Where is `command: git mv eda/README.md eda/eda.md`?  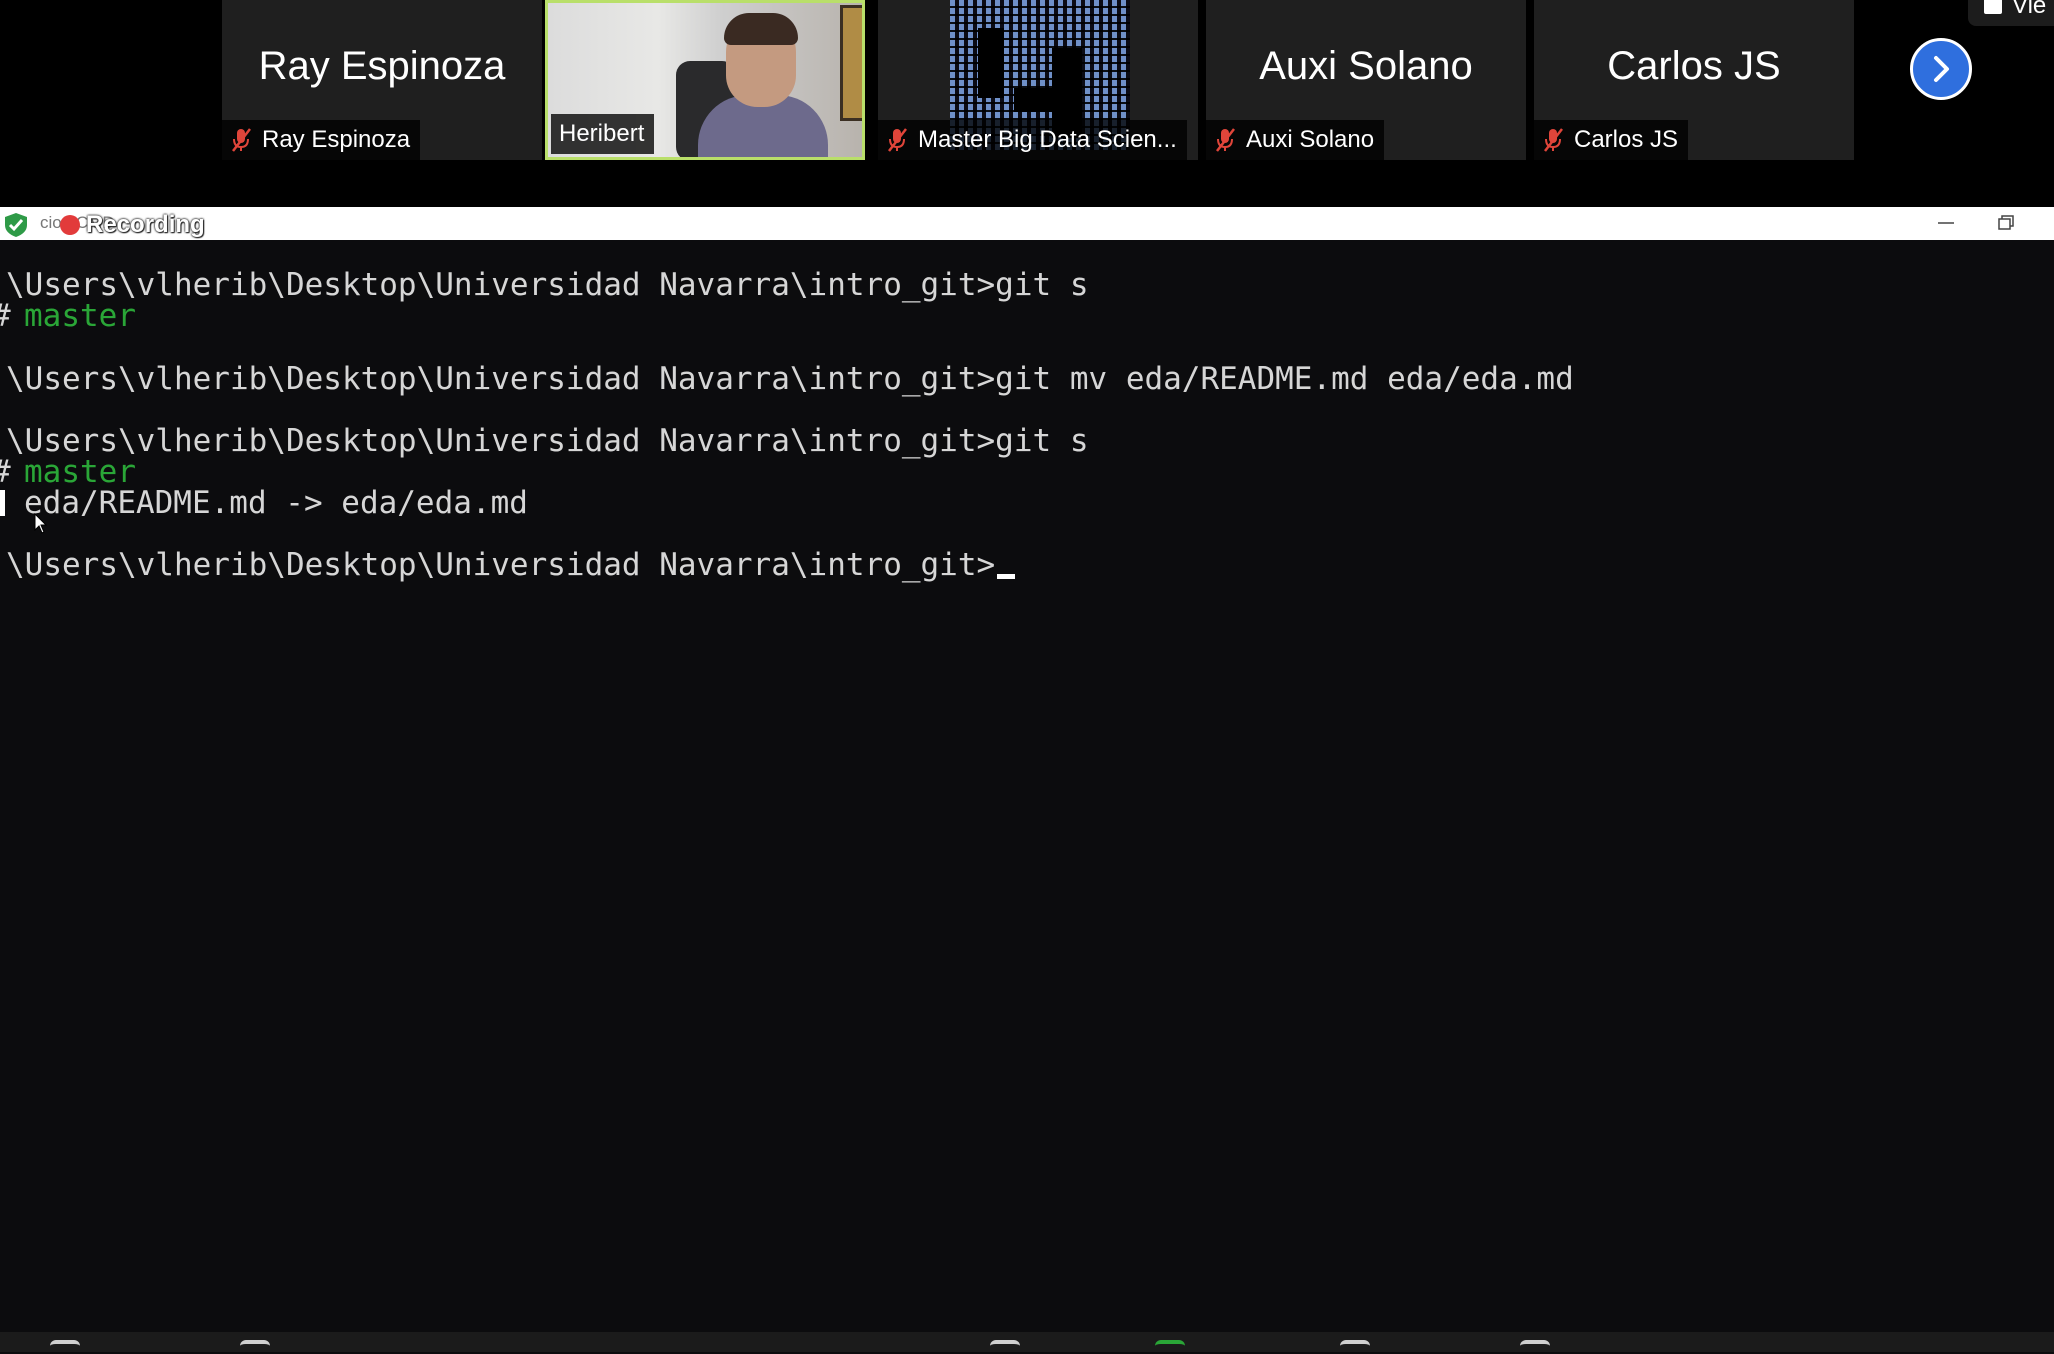 command: git mv eda/README.md eda/eda.md is located at coordinates (1284, 379).